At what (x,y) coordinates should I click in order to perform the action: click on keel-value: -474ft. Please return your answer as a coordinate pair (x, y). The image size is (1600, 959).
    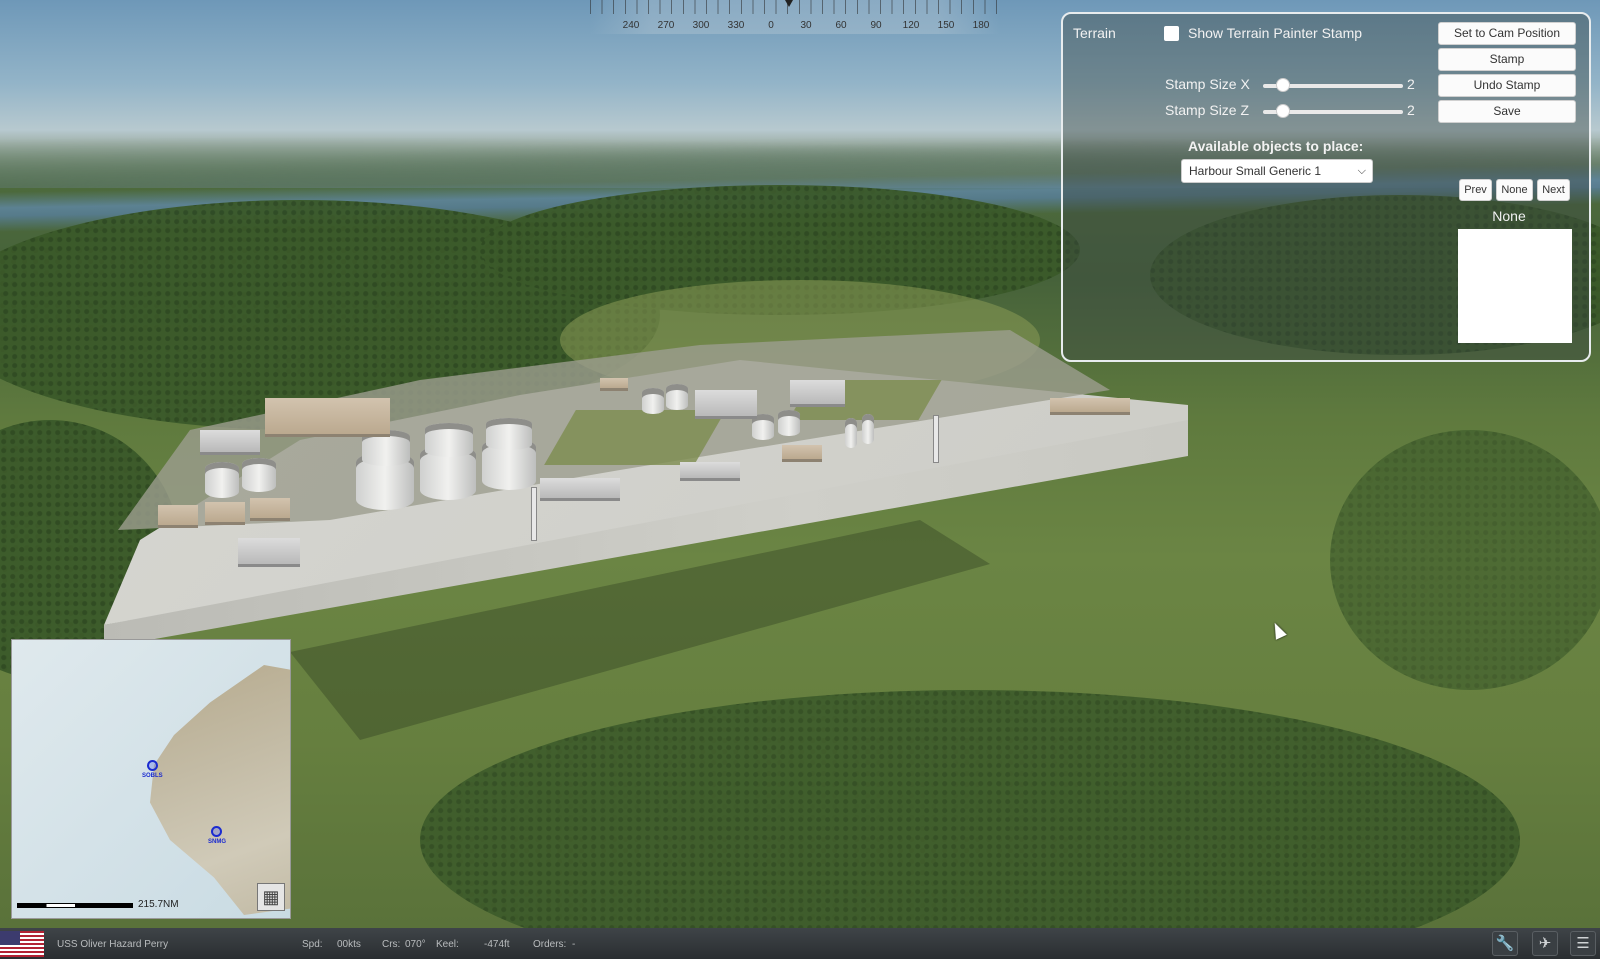
    Looking at the image, I should click on (497, 944).